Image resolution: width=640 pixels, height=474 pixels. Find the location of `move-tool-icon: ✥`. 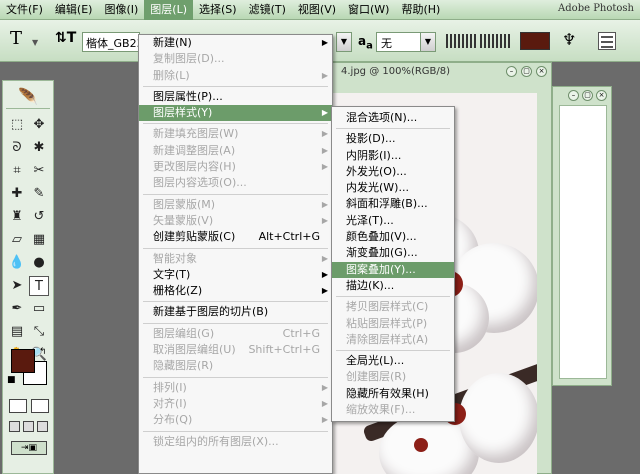

move-tool-icon: ✥ is located at coordinates (39, 125).